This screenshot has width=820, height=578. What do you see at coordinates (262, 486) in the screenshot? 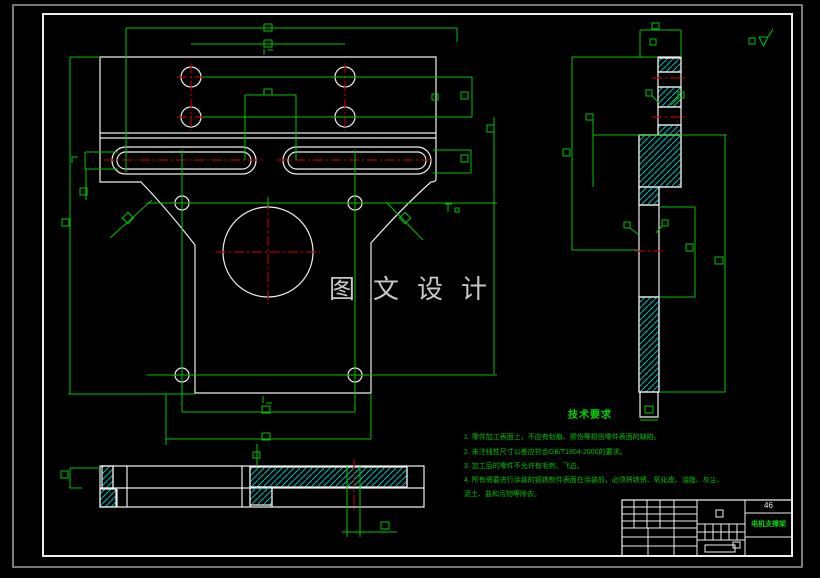
I see `bottom-section-view` at bounding box center [262, 486].